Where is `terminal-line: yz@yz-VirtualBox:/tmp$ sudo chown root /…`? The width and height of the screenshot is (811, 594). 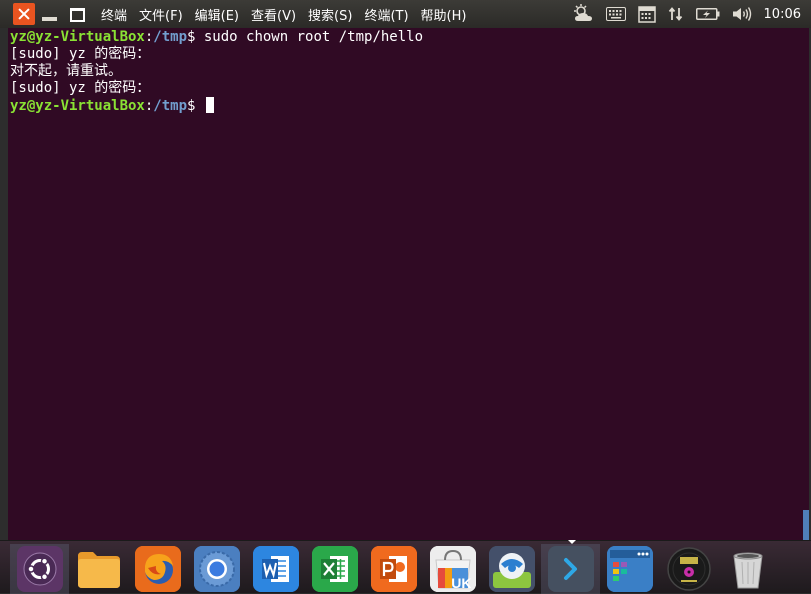
terminal-line: yz@yz-VirtualBox:/tmp$ sudo chown root /… is located at coordinates (409, 37).